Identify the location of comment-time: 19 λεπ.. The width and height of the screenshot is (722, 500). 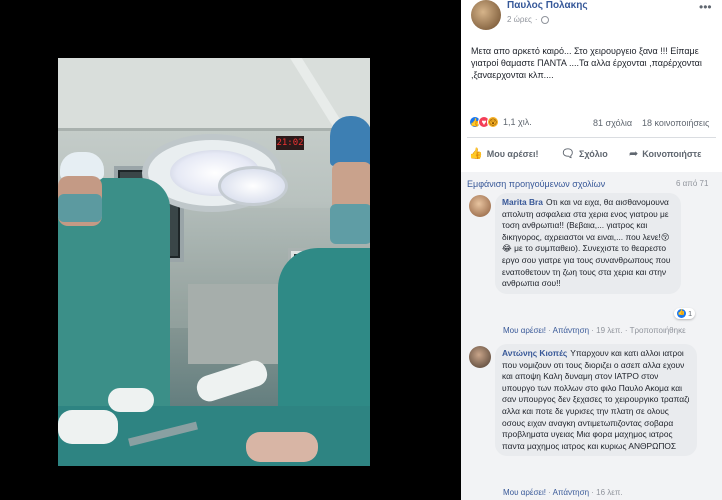
(609, 330).